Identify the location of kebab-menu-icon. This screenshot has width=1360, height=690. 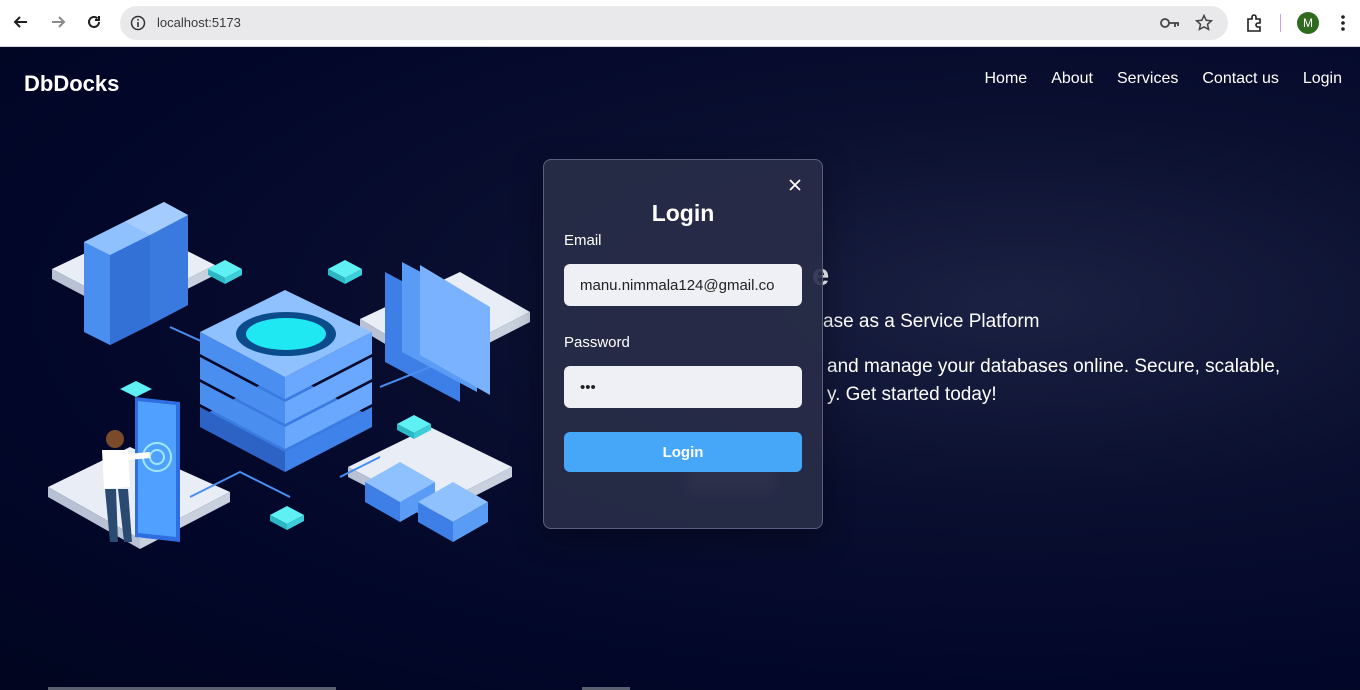
(1343, 23).